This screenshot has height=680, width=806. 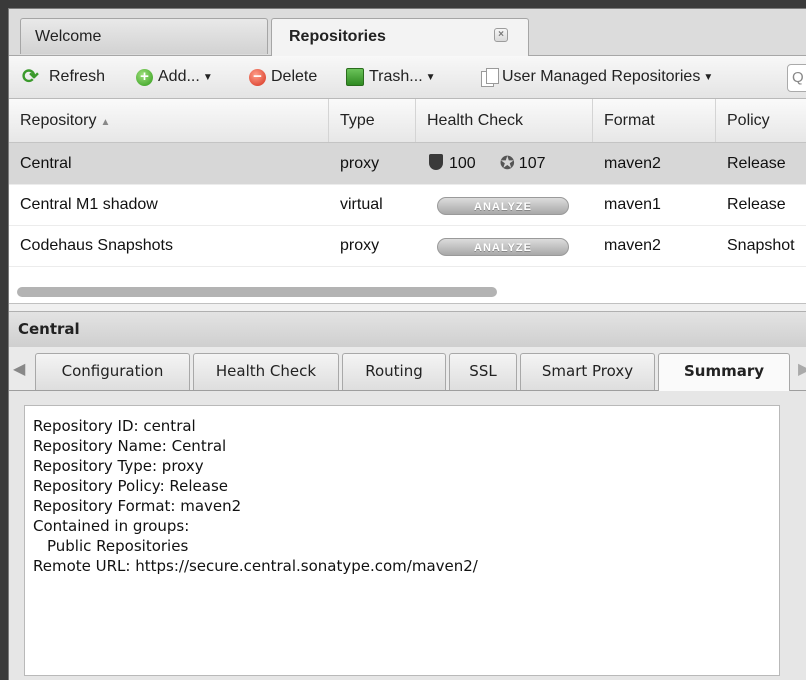 I want to click on tab-label: Smart Proxy, so click(x=587, y=371).